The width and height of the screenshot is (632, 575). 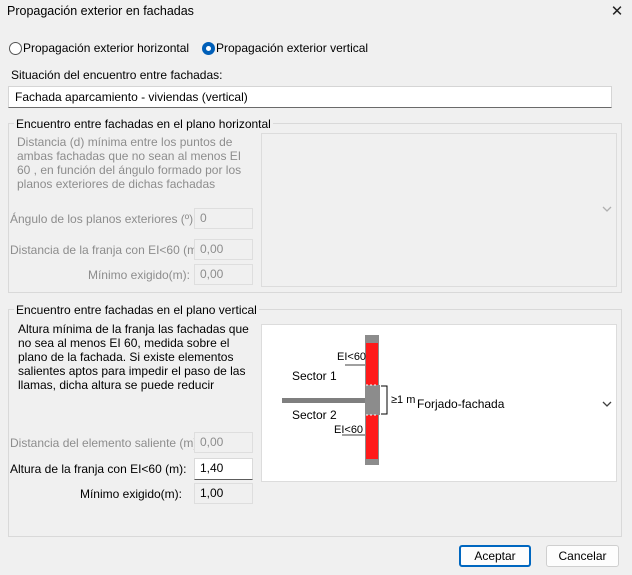 I want to click on fire-band-bottom, so click(x=372, y=437).